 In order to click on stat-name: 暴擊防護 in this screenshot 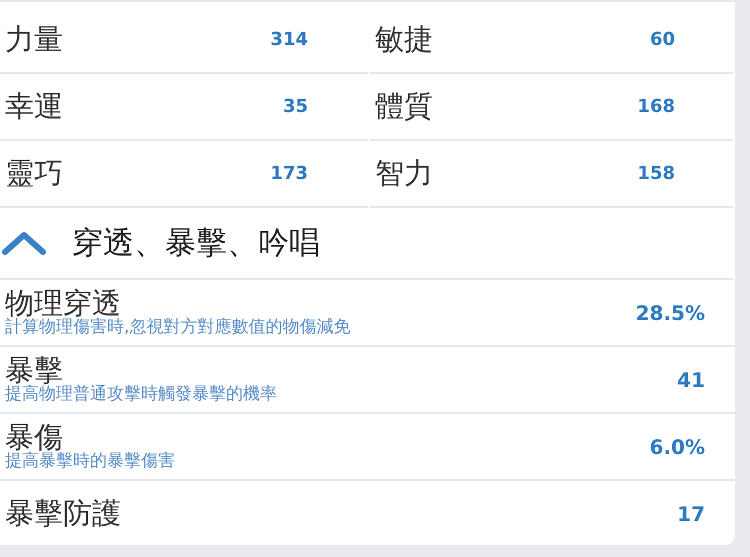, I will do `click(63, 513)`.